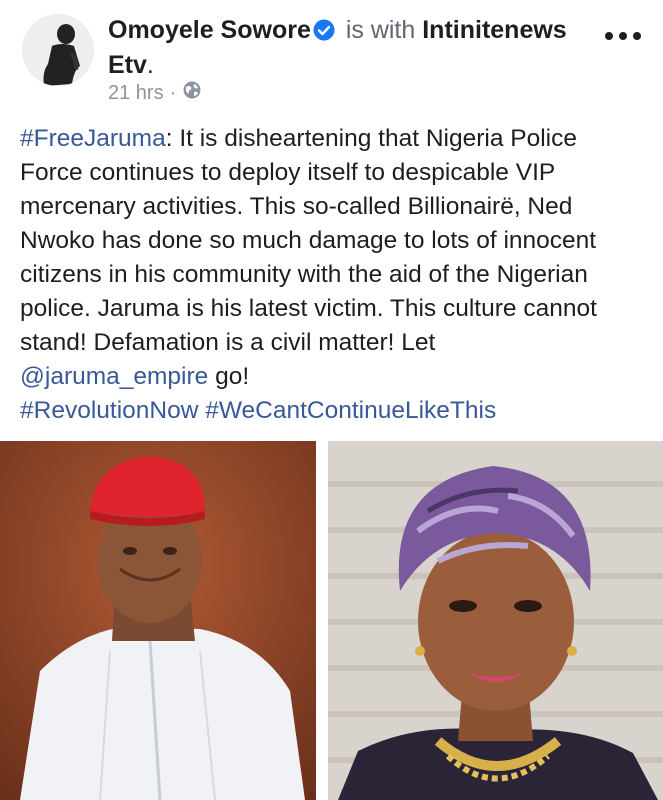  I want to click on photo-divider, so click(322, 620).